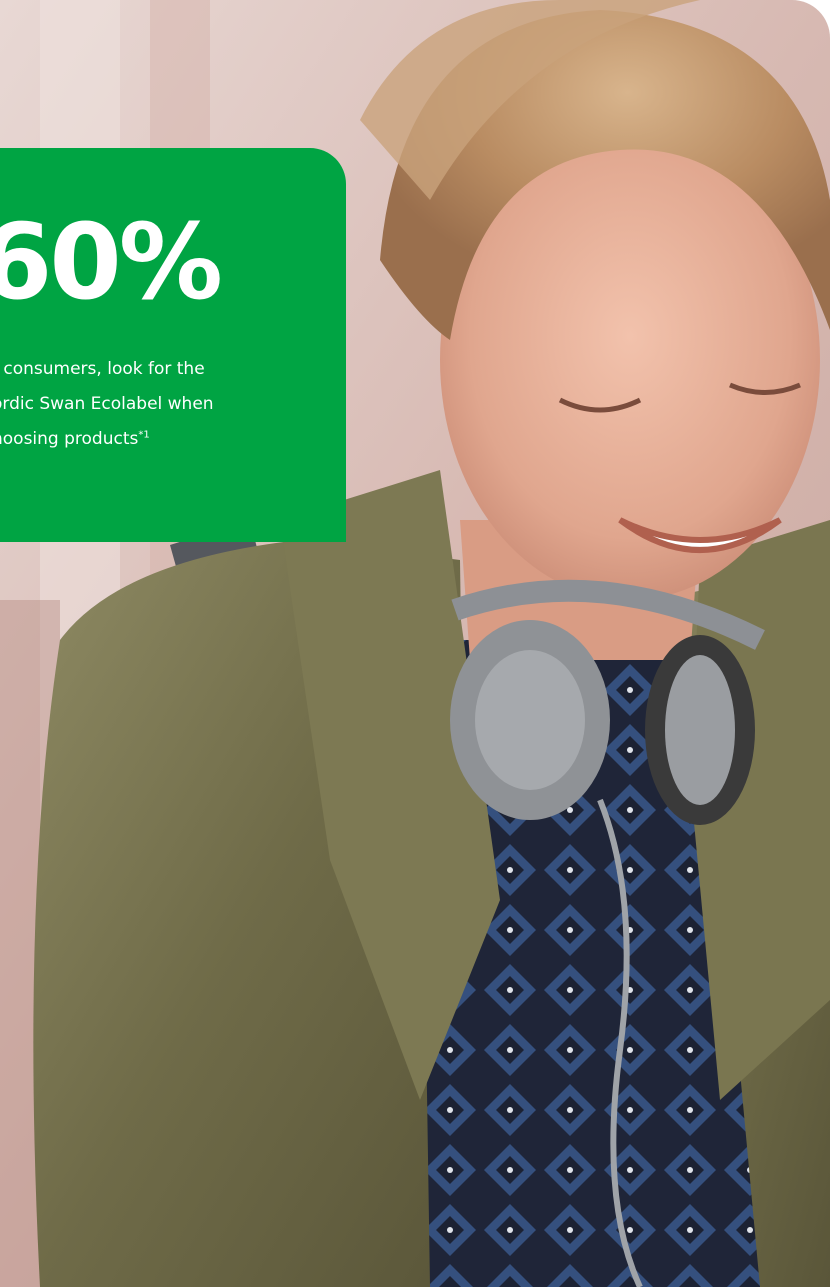 This screenshot has width=830, height=1287. I want to click on stat-text-line-3: hoosing products, so click(69, 439).